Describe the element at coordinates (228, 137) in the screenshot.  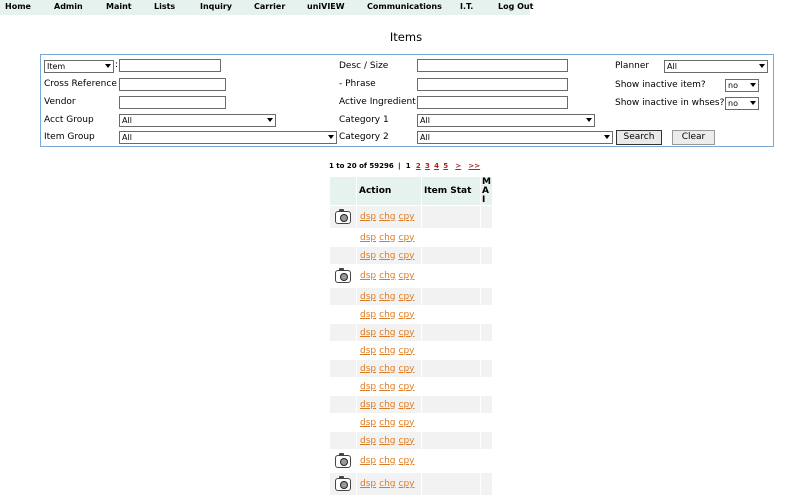
I see `item-group-select: All` at that location.